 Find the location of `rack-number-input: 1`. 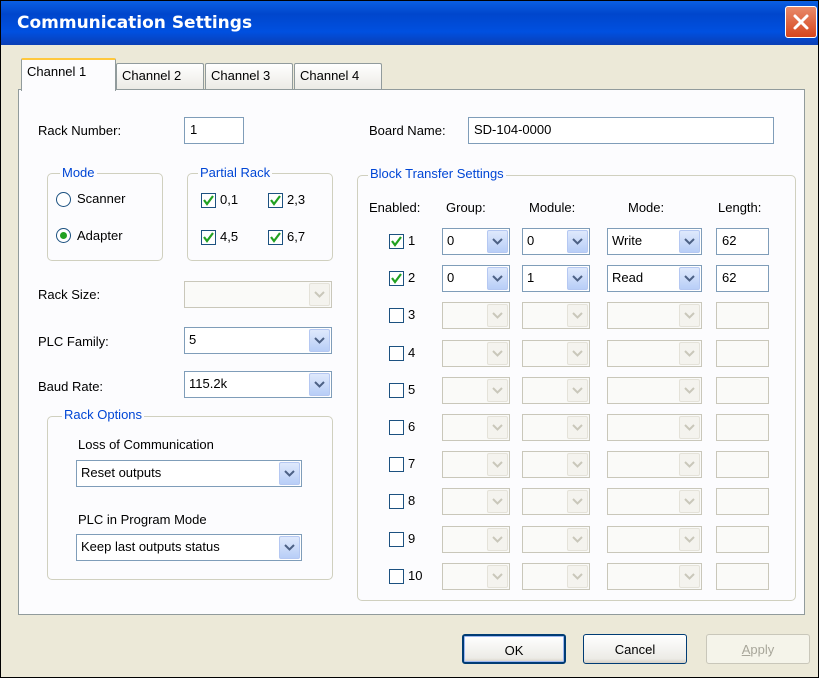

rack-number-input: 1 is located at coordinates (214, 130).